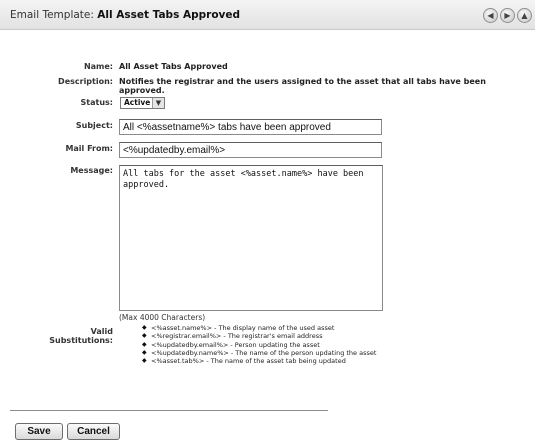 The width and height of the screenshot is (535, 444). What do you see at coordinates (162, 317) in the screenshot?
I see `max-characters-note: (Max 4000 Characters)` at bounding box center [162, 317].